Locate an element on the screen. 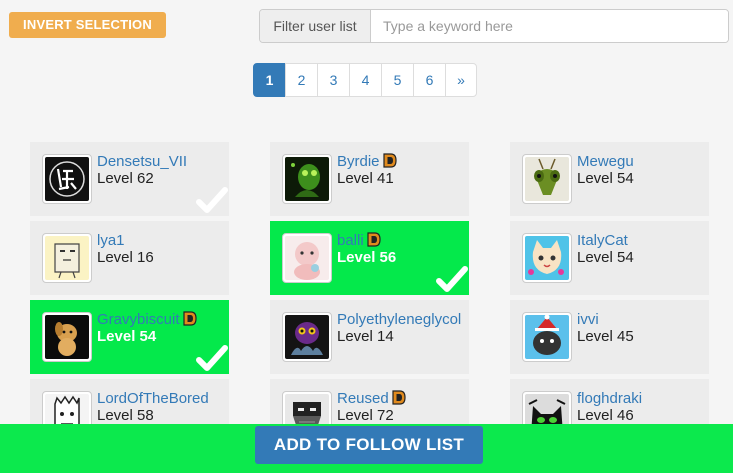 The width and height of the screenshot is (733, 473). username: Mewegu is located at coordinates (605, 161).